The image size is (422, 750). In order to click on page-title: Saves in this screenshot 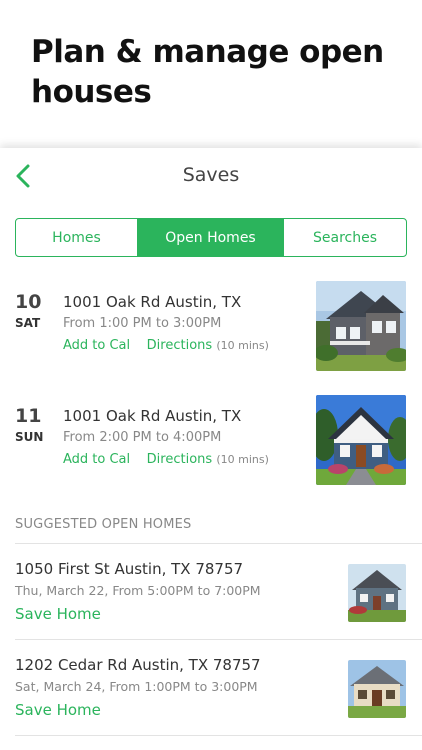, I will do `click(211, 175)`.